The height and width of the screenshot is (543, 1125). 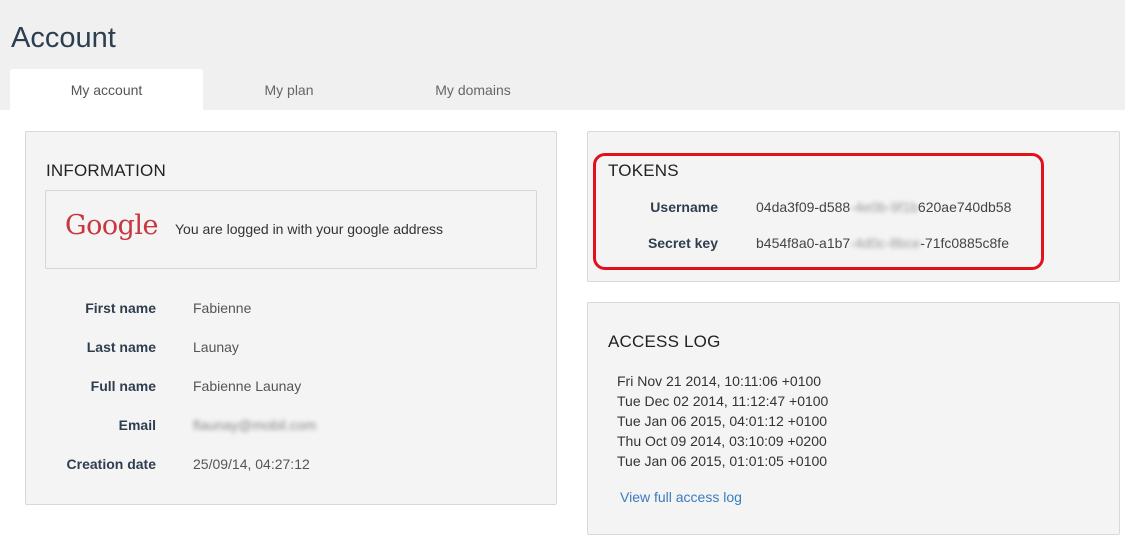 I want to click on google-logo: Google, so click(x=111, y=225).